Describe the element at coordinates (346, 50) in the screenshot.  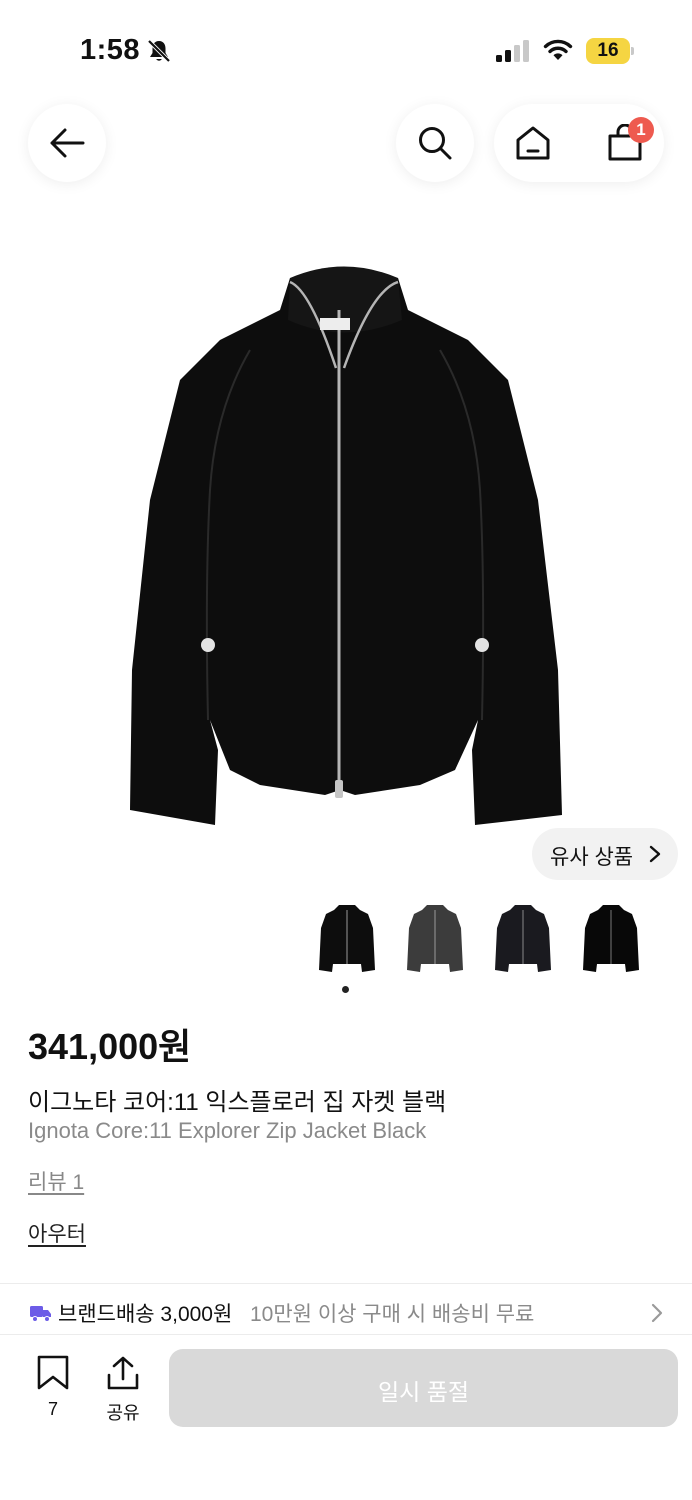
I see `status-bar: 1:58 16` at that location.